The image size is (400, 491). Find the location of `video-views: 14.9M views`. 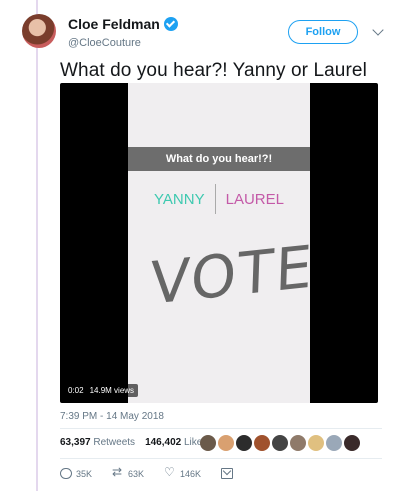

video-views: 14.9M views is located at coordinates (112, 390).